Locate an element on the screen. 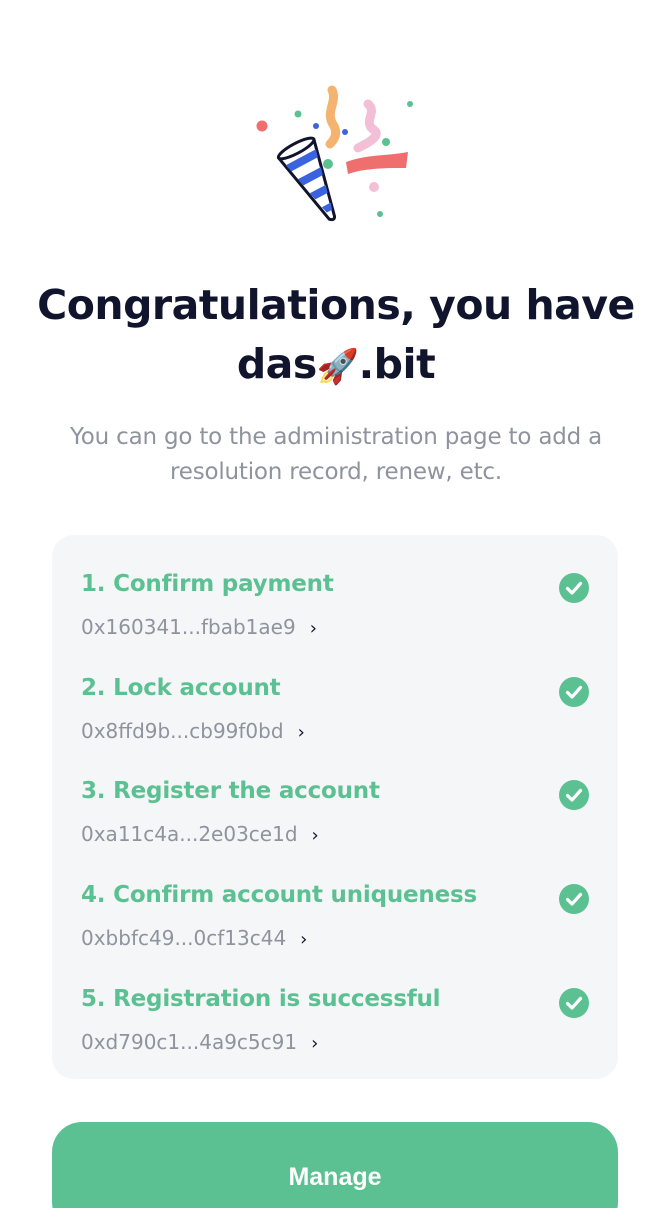 Image resolution: width=672 pixels, height=1208 pixels. manage-button: Manage is located at coordinates (335, 1165).